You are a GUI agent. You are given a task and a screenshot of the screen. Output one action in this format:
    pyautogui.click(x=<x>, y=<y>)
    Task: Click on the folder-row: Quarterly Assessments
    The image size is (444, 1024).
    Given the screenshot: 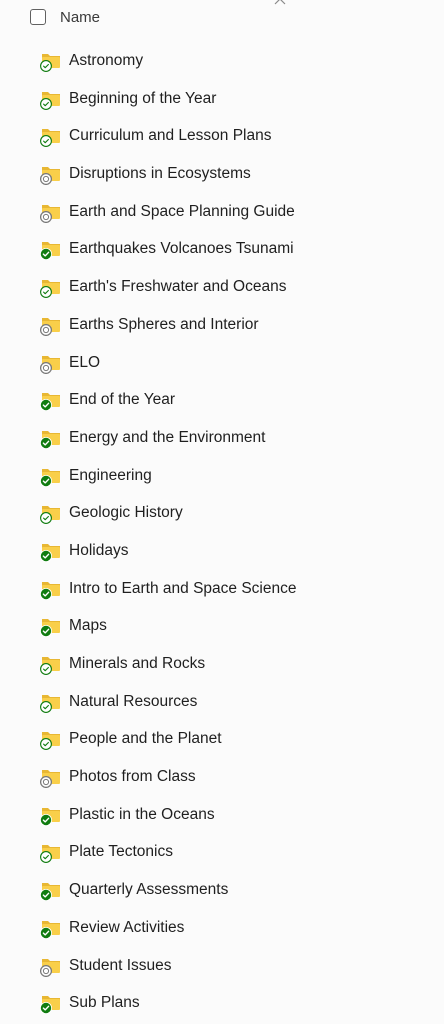 What is the action you would take?
    pyautogui.click(x=222, y=890)
    